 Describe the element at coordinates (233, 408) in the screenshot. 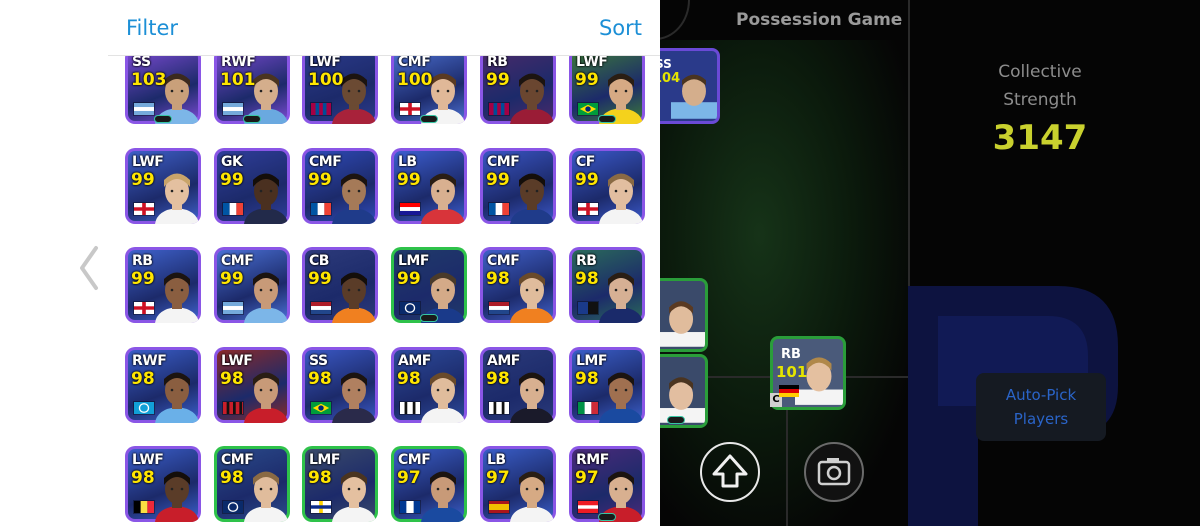

I see `milan-flag-icon` at that location.